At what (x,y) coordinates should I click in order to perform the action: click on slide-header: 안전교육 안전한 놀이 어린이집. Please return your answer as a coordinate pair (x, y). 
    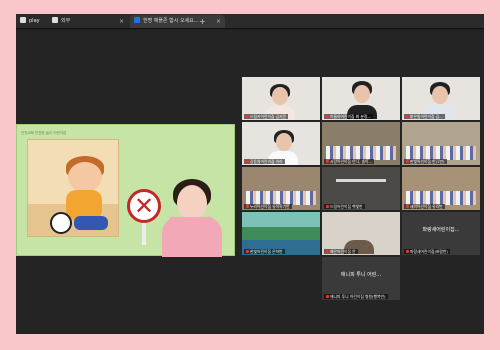
    Looking at the image, I should click on (44, 133).